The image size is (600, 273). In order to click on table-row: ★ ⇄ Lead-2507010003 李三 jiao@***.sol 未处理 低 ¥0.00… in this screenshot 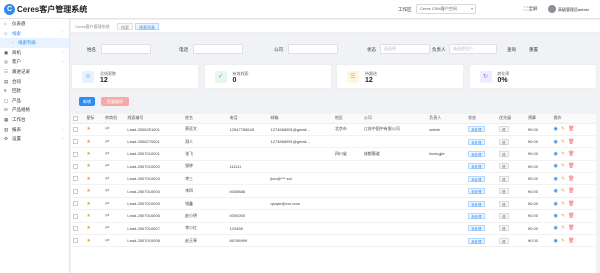, I will do `click(333, 179)`.